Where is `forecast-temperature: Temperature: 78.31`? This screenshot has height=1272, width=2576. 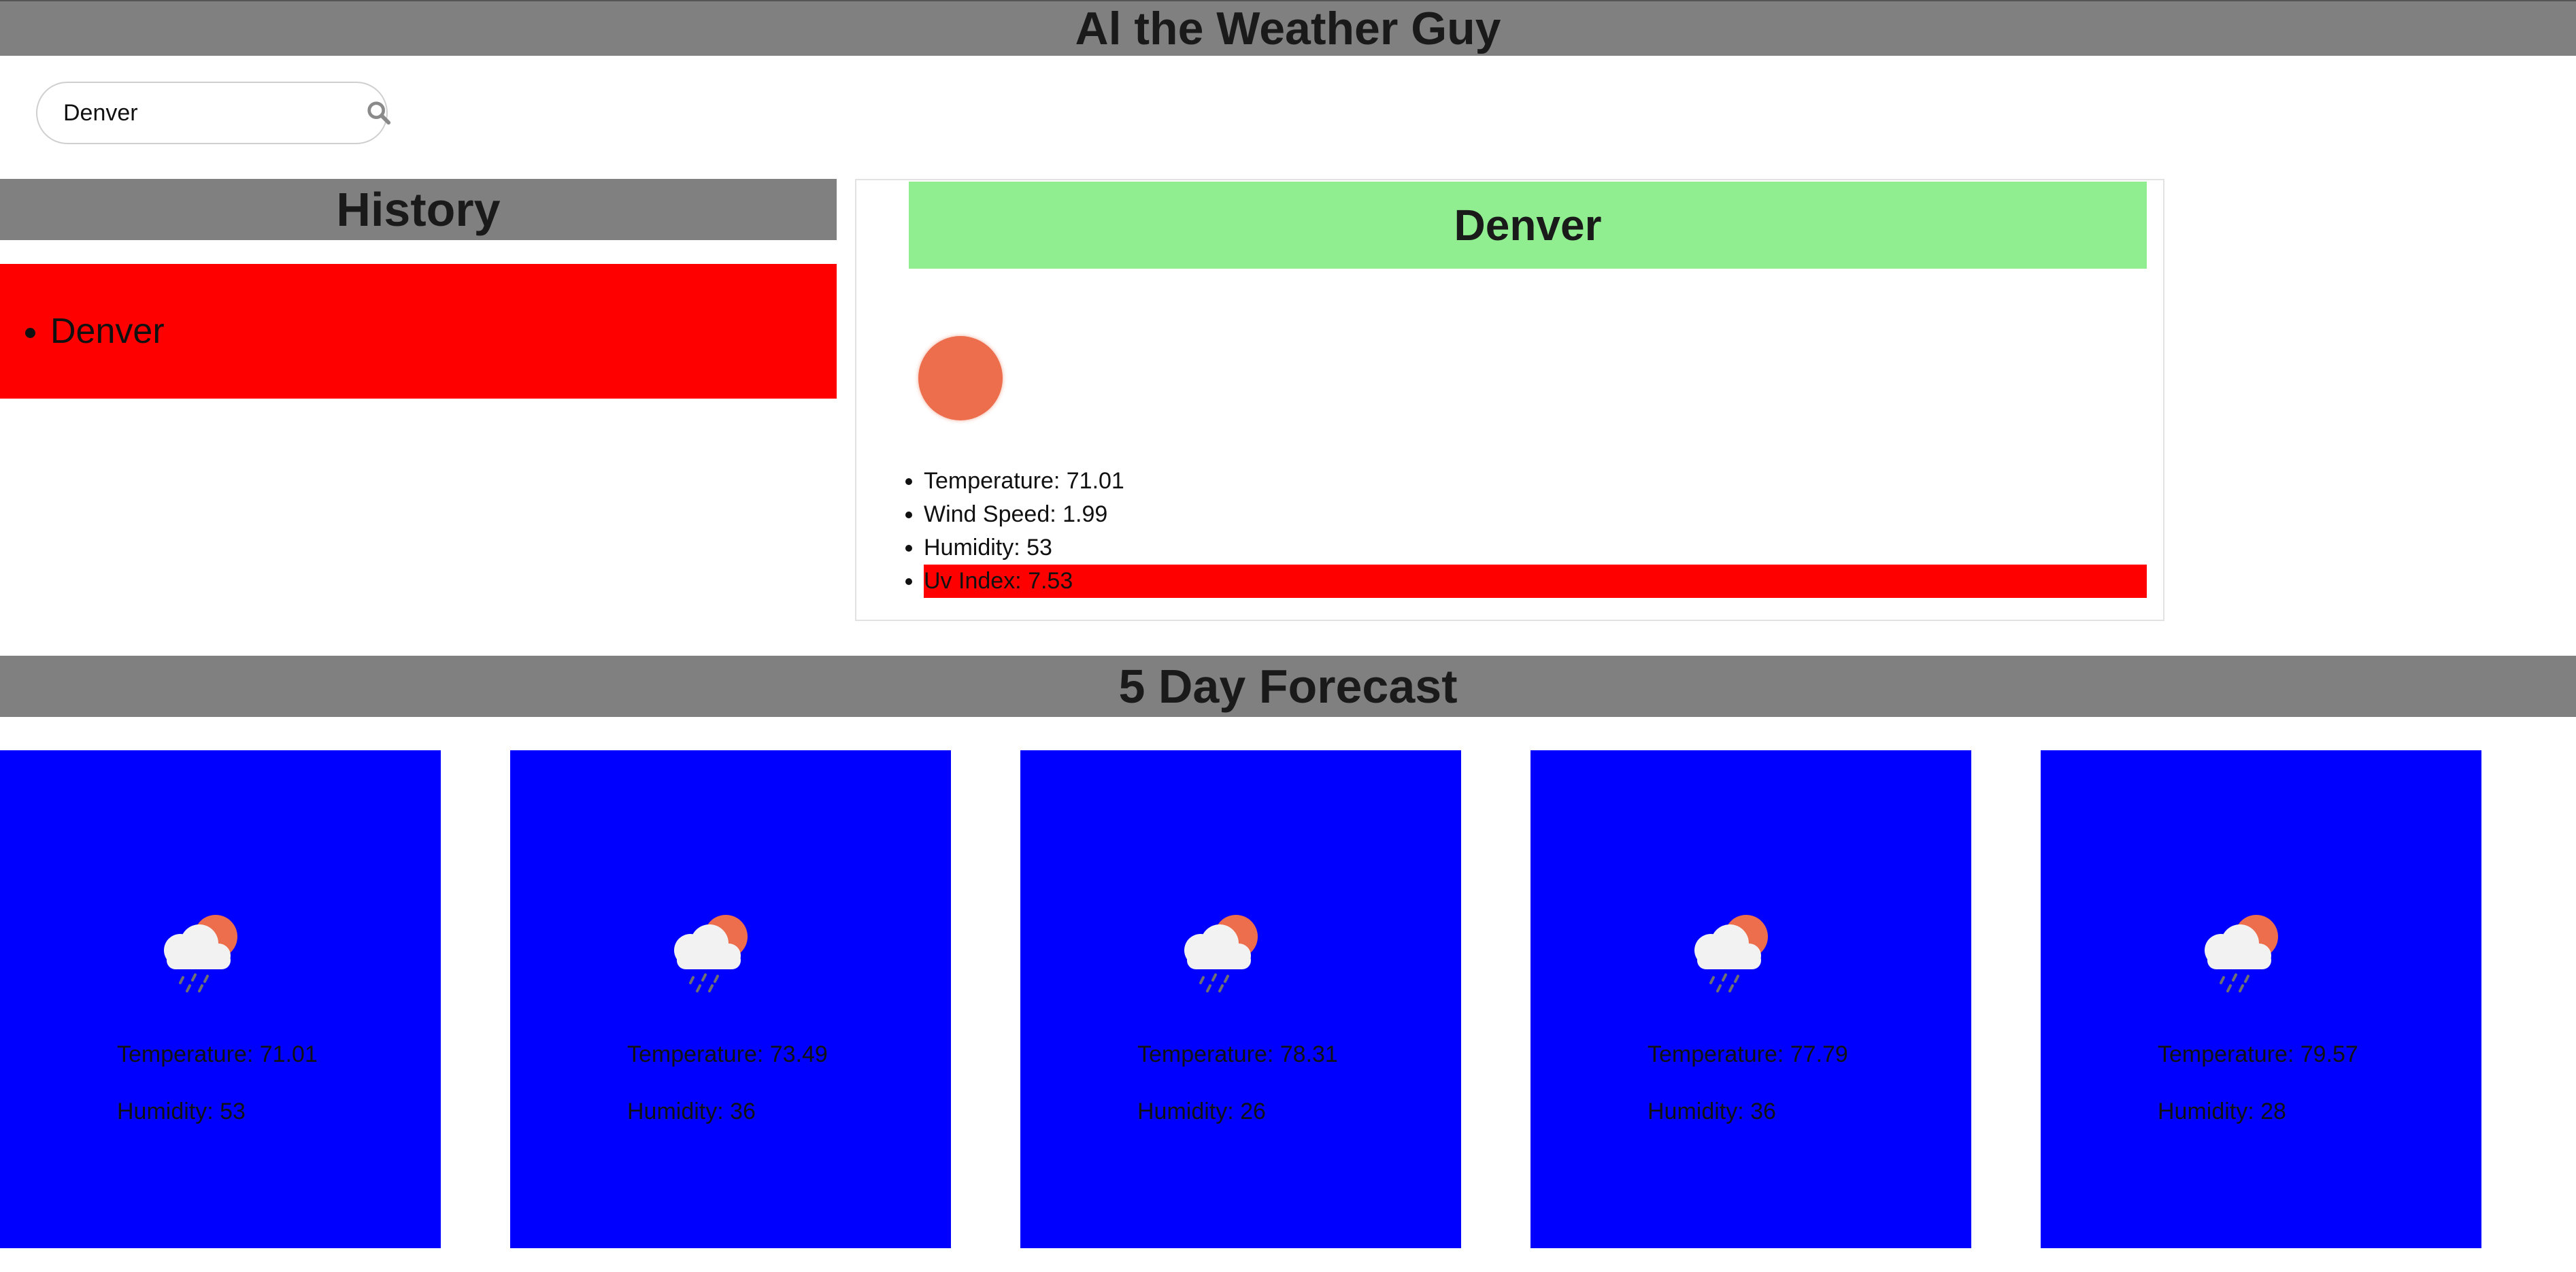 forecast-temperature: Temperature: 78.31 is located at coordinates (1237, 1054).